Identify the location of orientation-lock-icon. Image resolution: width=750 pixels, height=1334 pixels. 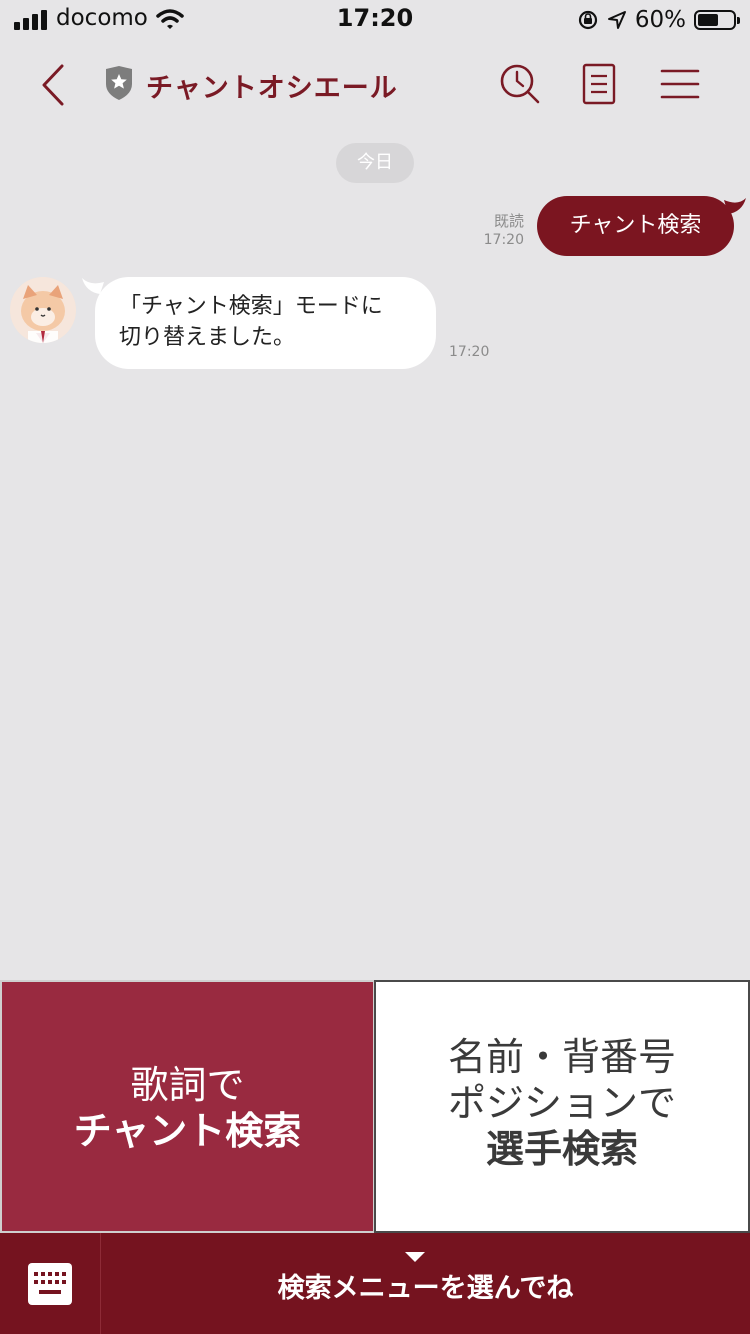
(587, 20).